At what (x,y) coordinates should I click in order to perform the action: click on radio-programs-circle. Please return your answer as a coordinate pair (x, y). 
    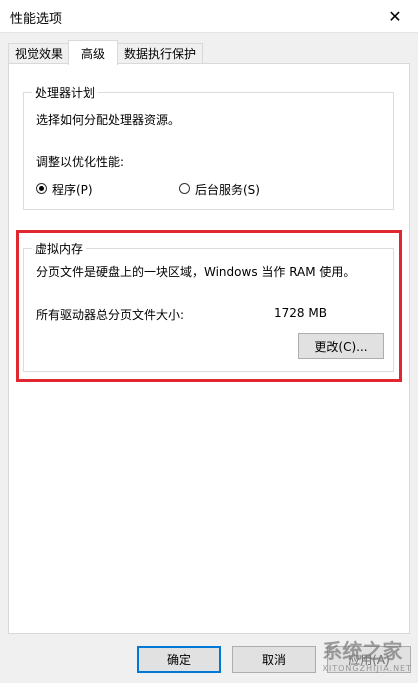
    Looking at the image, I should click on (41, 188).